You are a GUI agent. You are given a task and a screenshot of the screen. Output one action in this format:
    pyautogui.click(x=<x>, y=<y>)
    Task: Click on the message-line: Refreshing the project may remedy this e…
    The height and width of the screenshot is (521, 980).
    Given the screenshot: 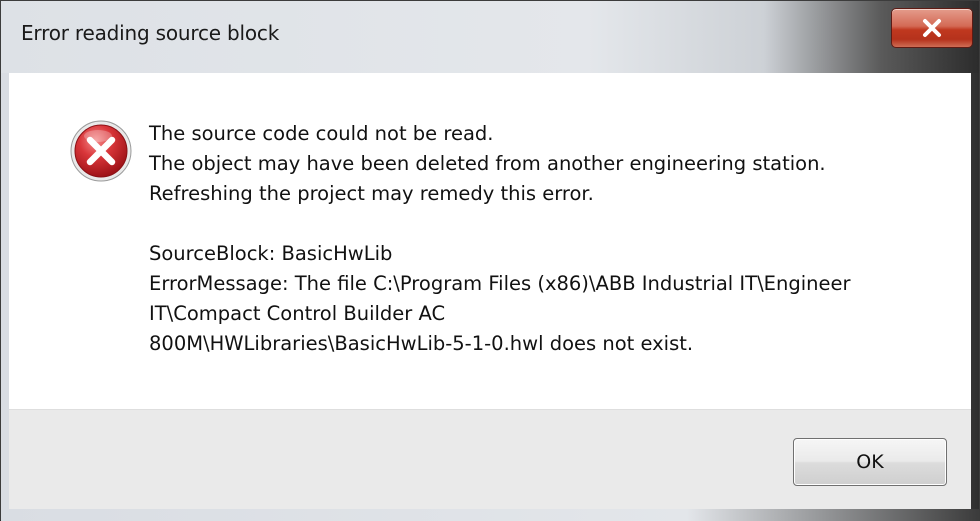 What is the action you would take?
    pyautogui.click(x=371, y=193)
    